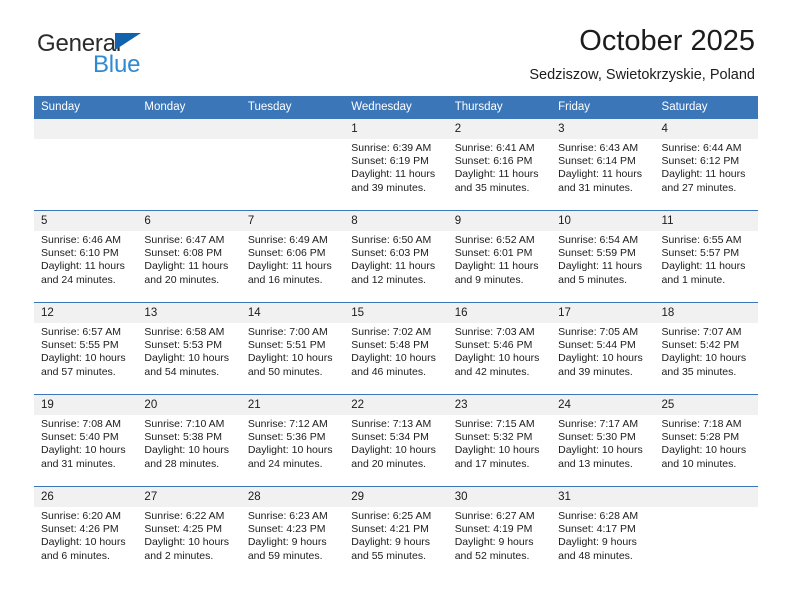 The width and height of the screenshot is (792, 612). I want to click on day-number: 5, so click(86, 221).